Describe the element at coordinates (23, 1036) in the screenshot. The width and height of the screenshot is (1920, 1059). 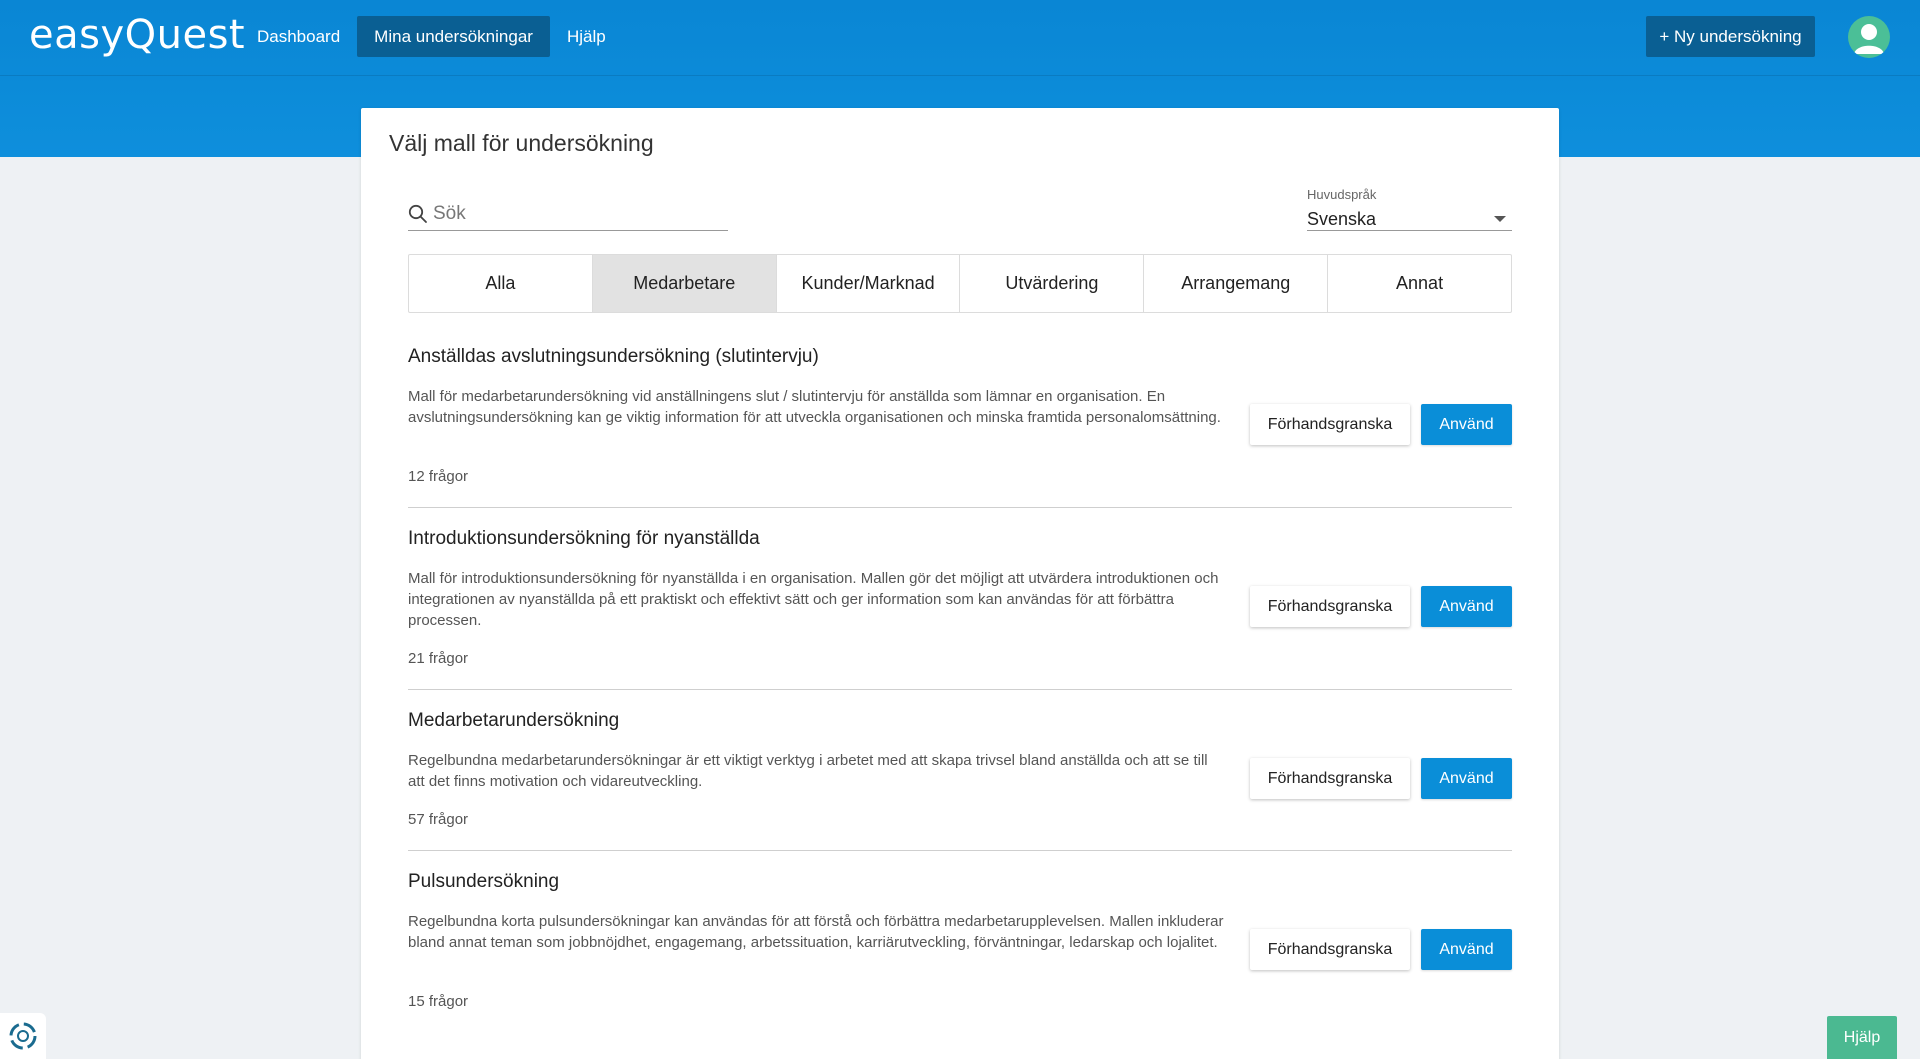
I see `support-widget-icon` at that location.